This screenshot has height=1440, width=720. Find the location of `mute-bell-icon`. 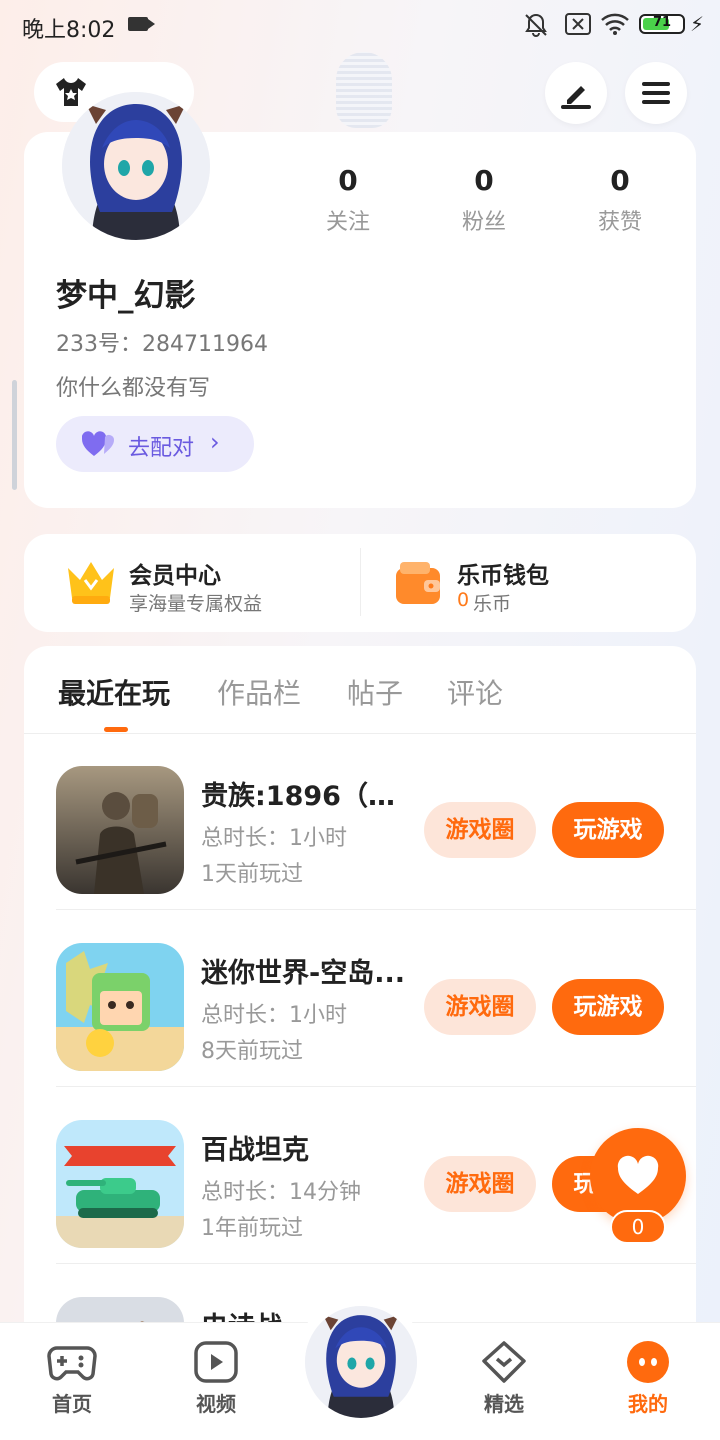

mute-bell-icon is located at coordinates (536, 25).